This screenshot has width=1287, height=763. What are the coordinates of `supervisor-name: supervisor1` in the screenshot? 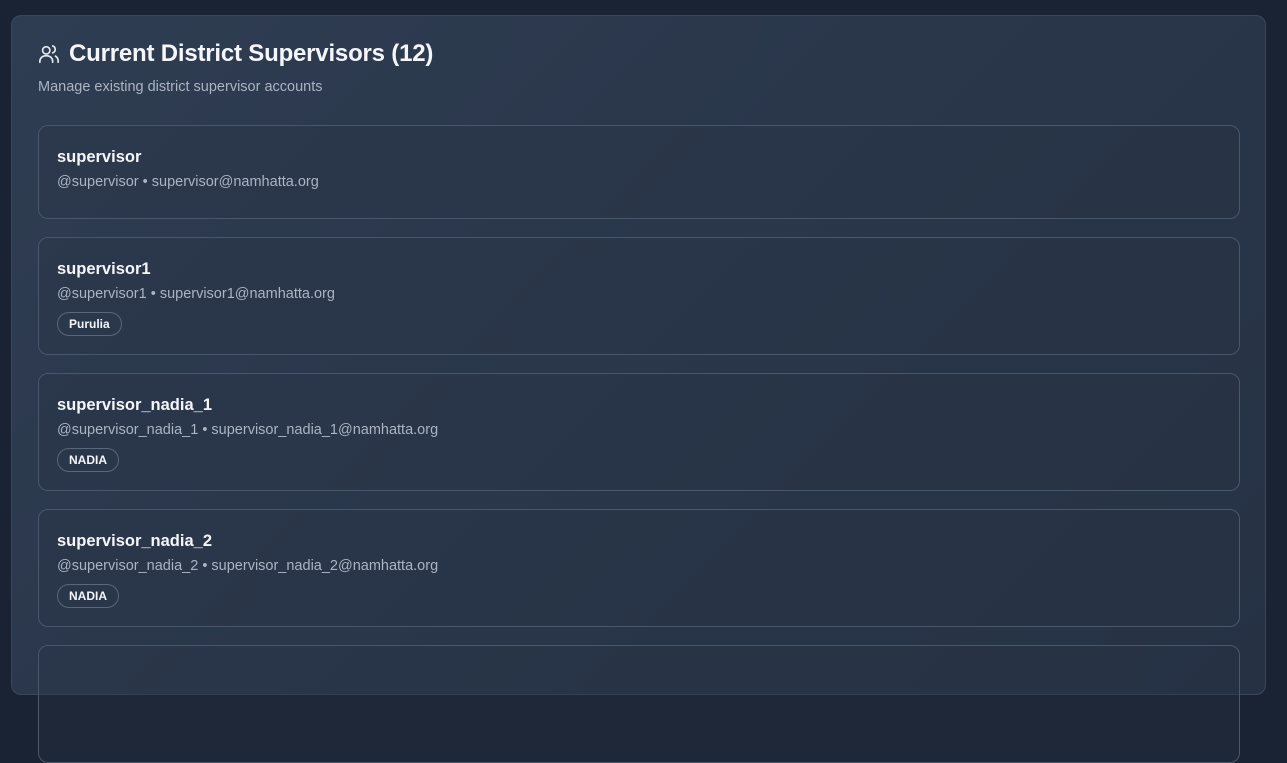 It's located at (104, 269).